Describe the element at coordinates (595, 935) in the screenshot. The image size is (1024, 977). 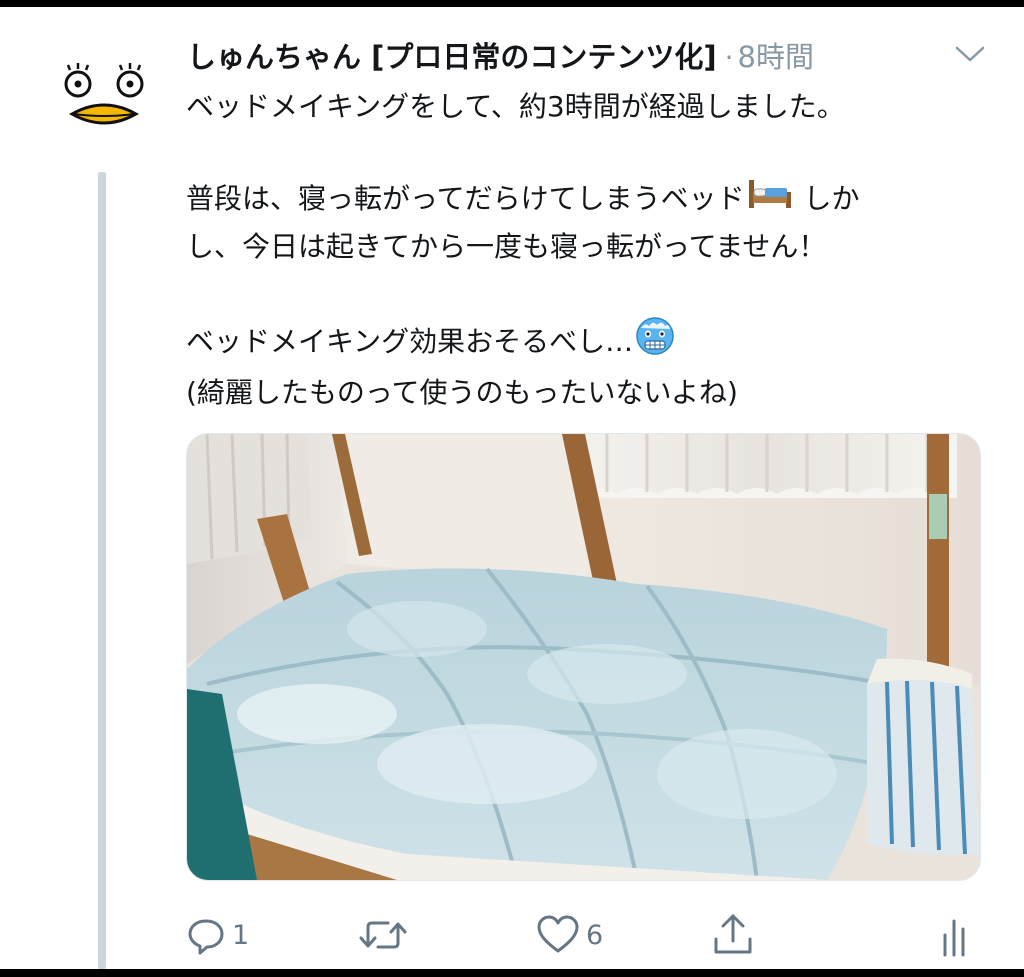
I see `like-count: 6` at that location.